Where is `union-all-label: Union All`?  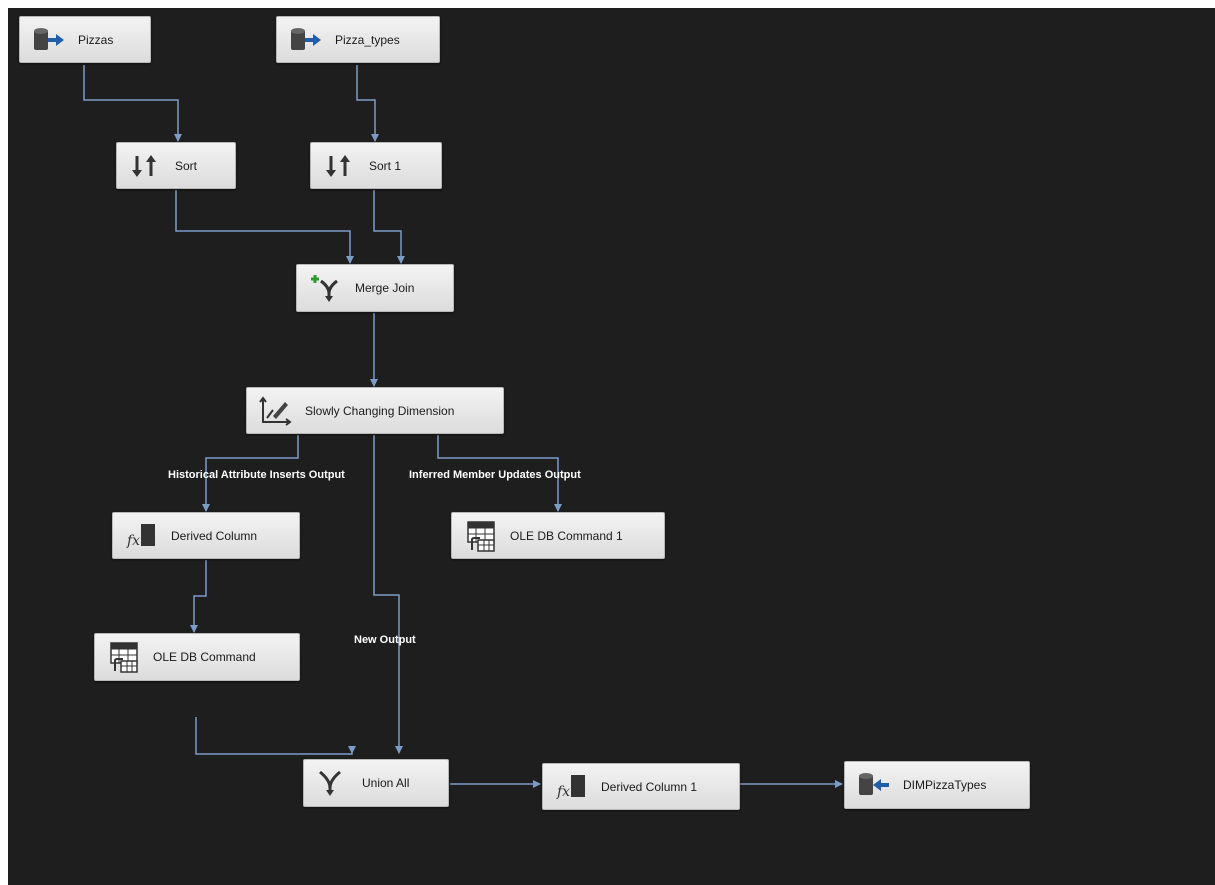
union-all-label: Union All is located at coordinates (386, 783).